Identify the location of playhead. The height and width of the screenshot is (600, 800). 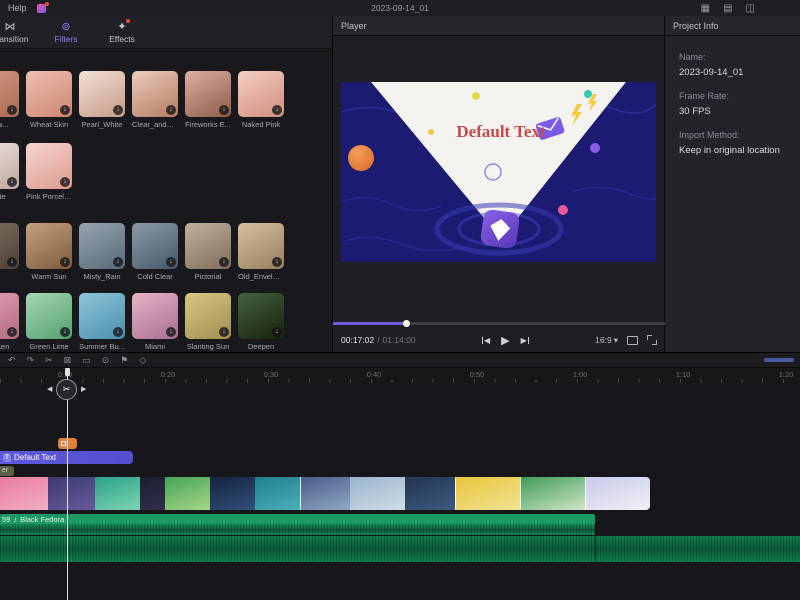
(67, 484).